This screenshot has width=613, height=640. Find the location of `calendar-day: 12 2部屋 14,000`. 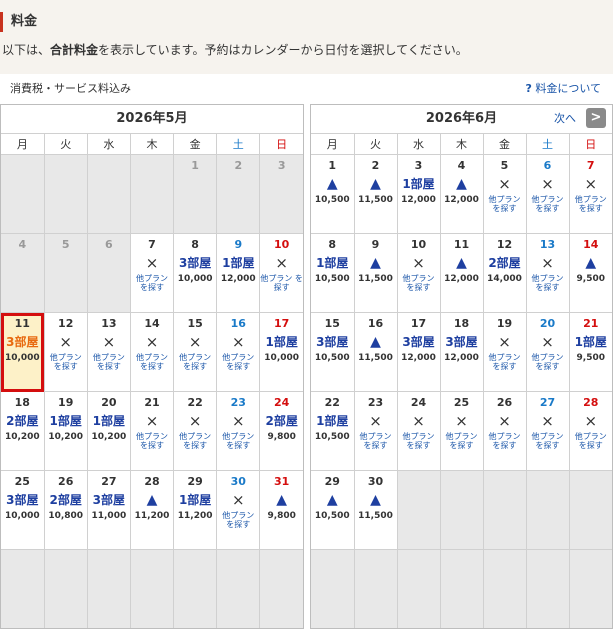

calendar-day: 12 2部屋 14,000 is located at coordinates (504, 273).